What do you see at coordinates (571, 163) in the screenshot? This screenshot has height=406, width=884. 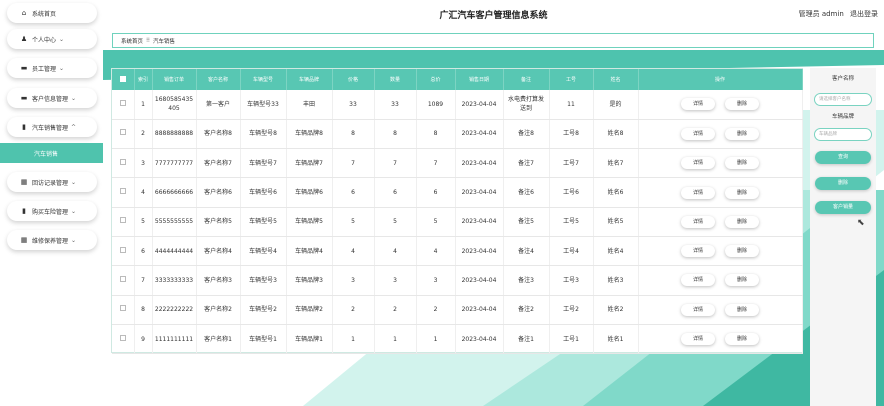 I see `table-cell: 工号7` at bounding box center [571, 163].